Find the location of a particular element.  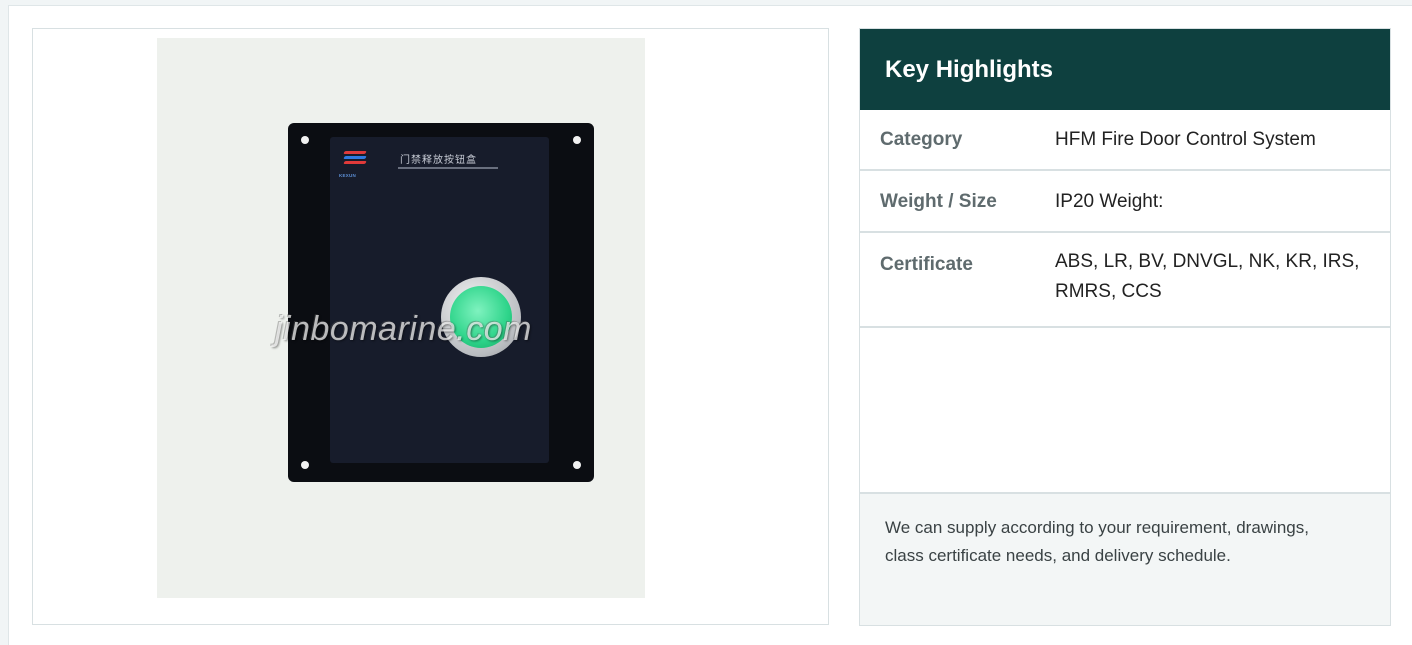

highlight-row-category: Category HFM Fire Door Control System is located at coordinates (1125, 140).